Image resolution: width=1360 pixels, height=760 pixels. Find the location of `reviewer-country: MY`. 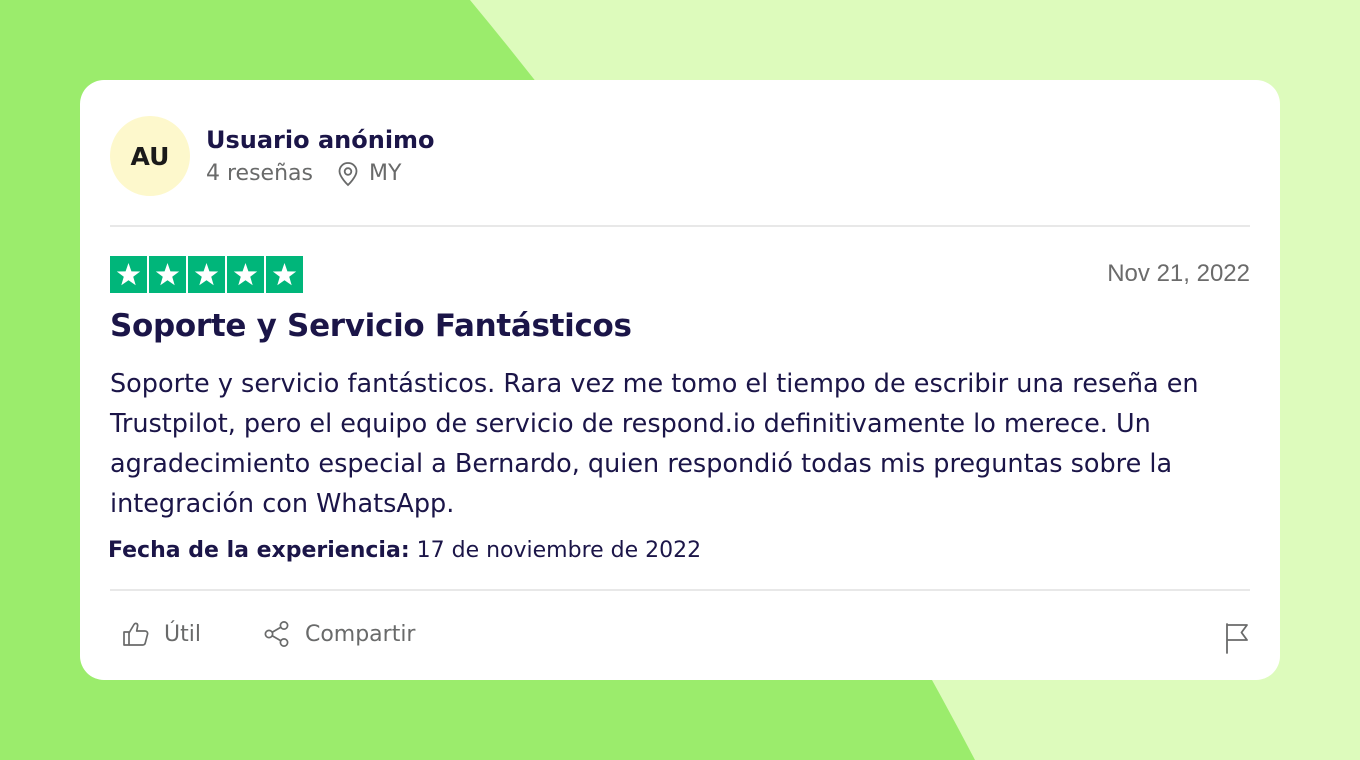

reviewer-country: MY is located at coordinates (385, 173).